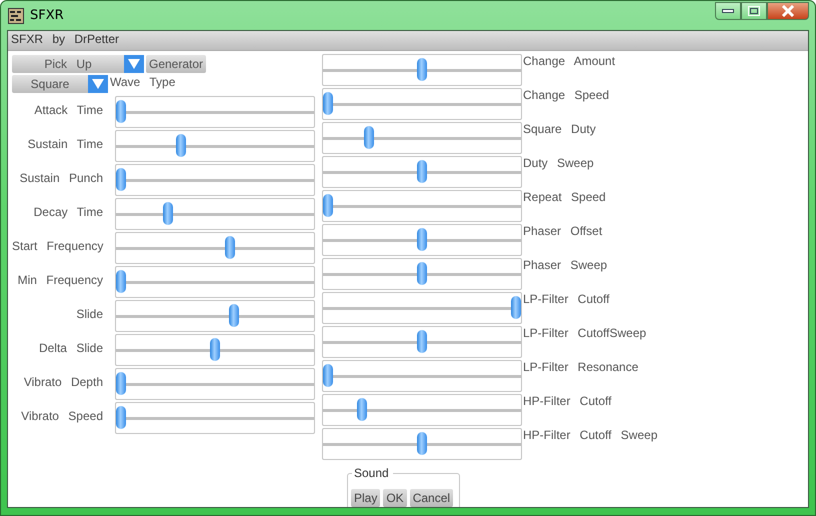 The height and width of the screenshot is (516, 816). I want to click on slider-label: Start Frequency, so click(58, 246).